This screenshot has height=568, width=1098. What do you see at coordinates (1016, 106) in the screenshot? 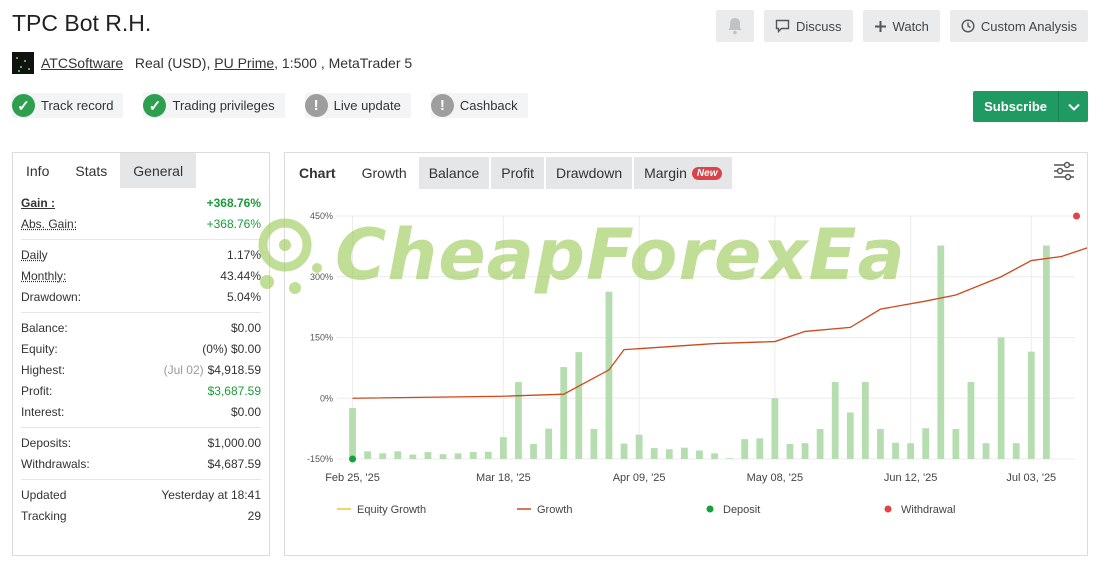
I see `subscribe-button: Subscribe` at bounding box center [1016, 106].